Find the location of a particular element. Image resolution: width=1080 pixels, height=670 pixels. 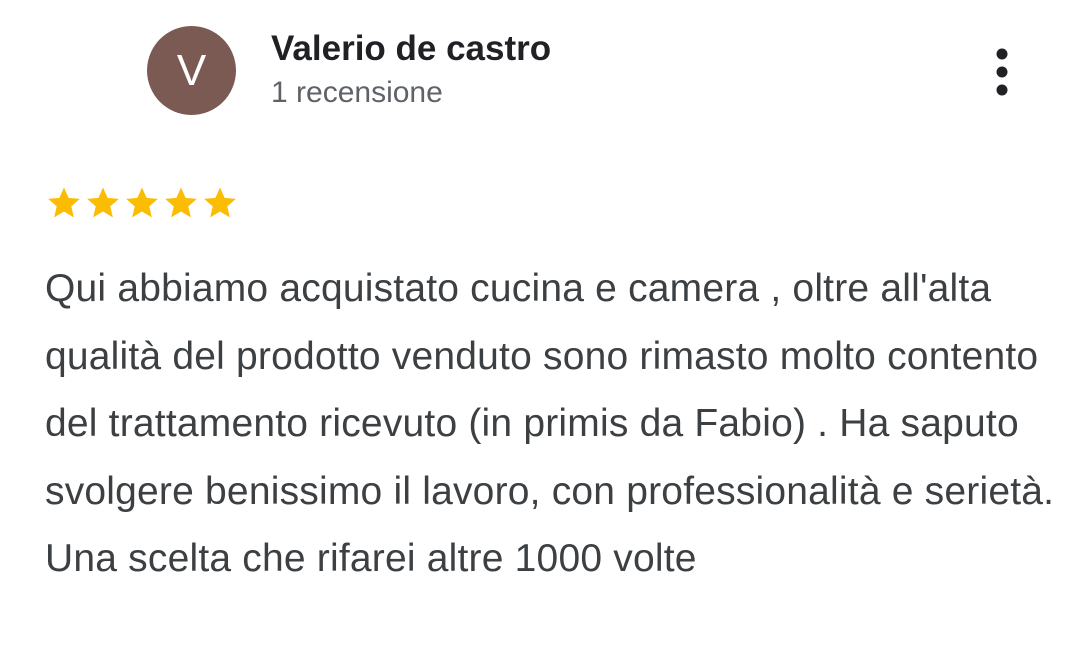

more-options-button is located at coordinates (1002, 72).